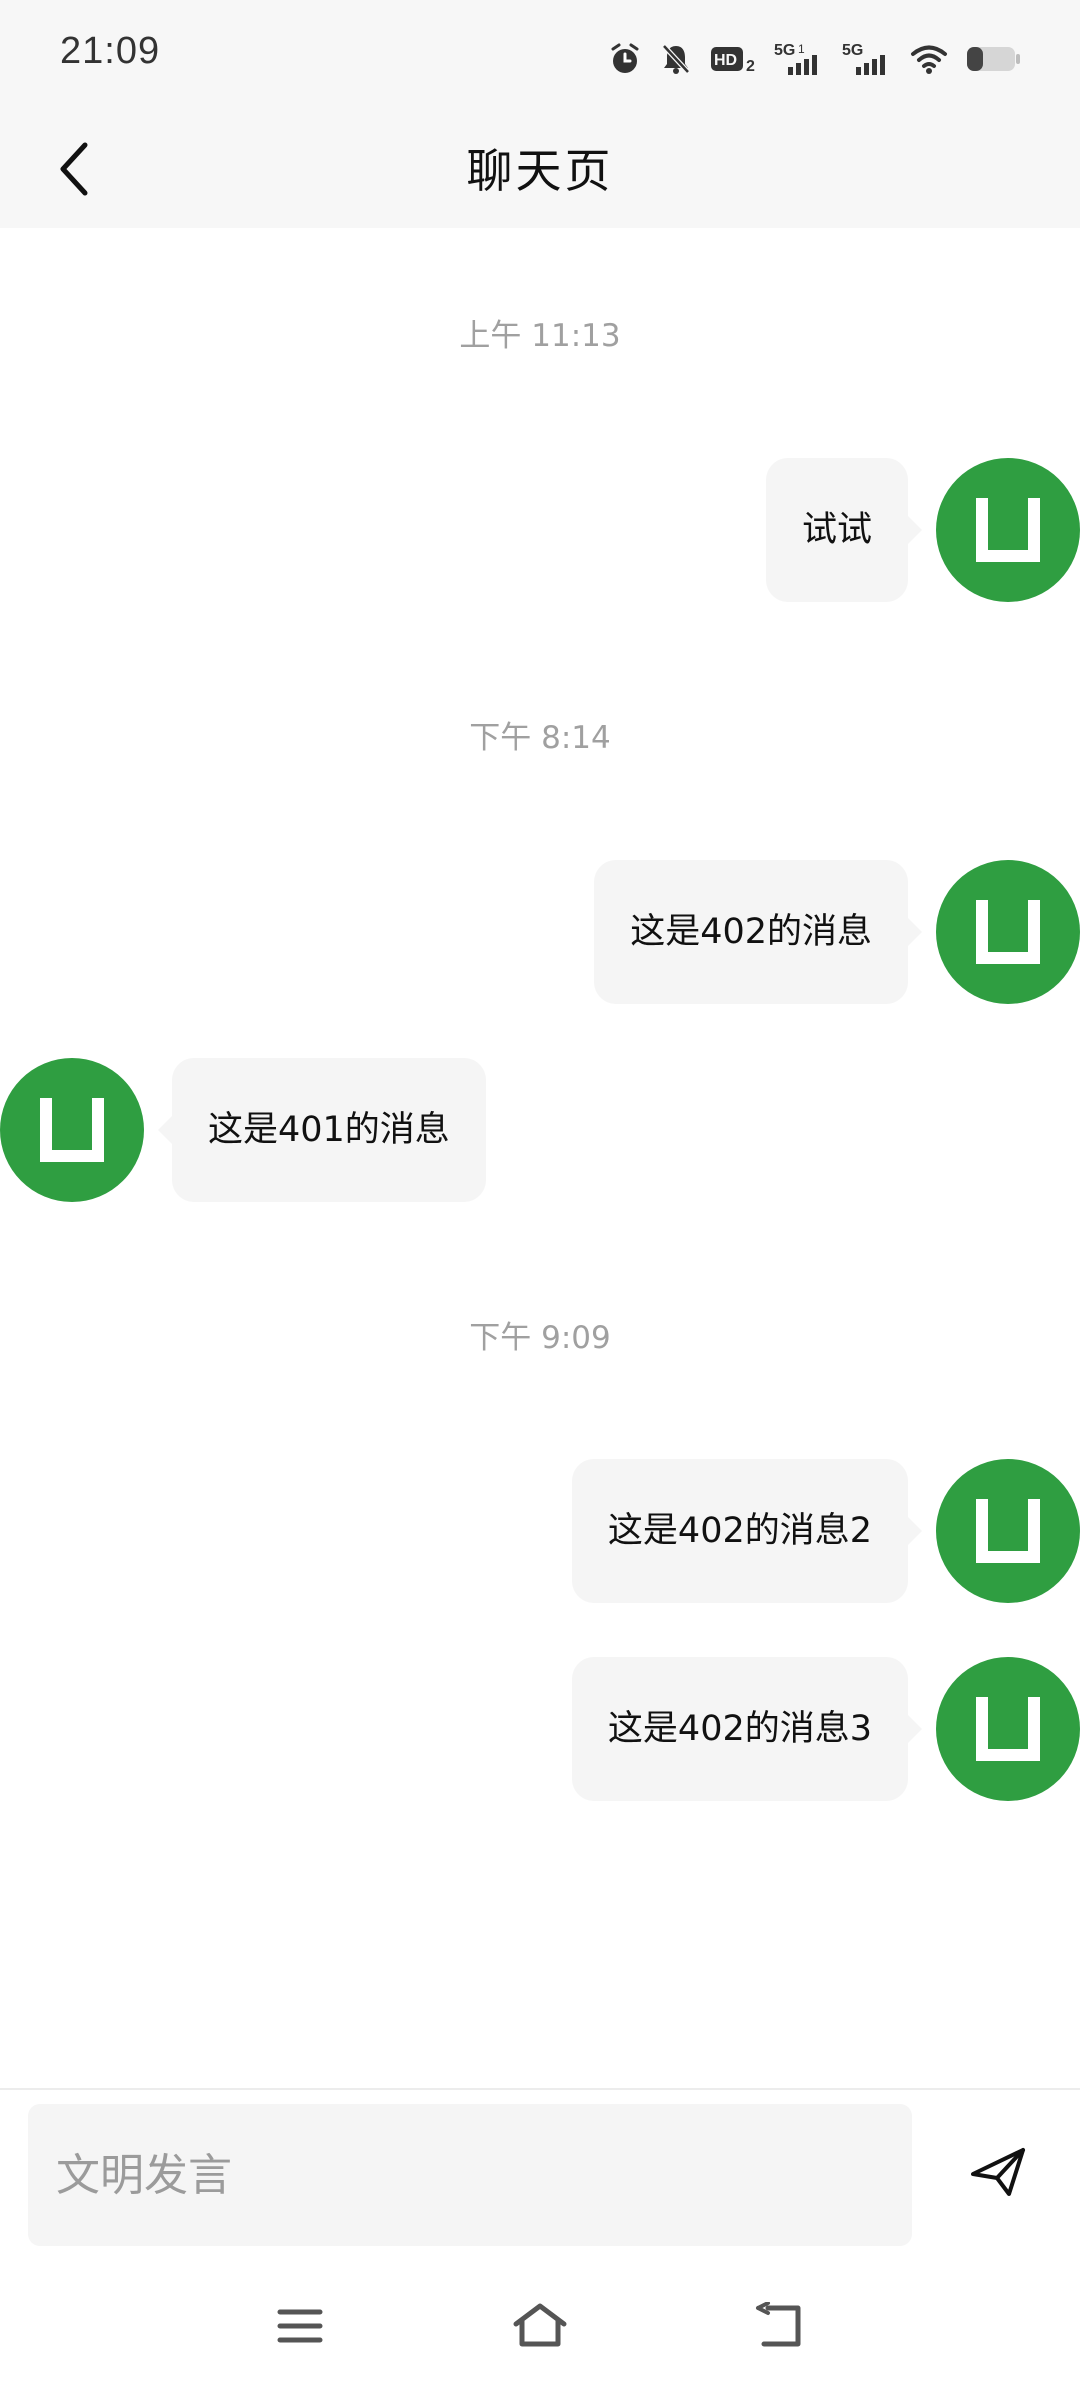  I want to click on network-label-1: 5G, so click(784, 50).